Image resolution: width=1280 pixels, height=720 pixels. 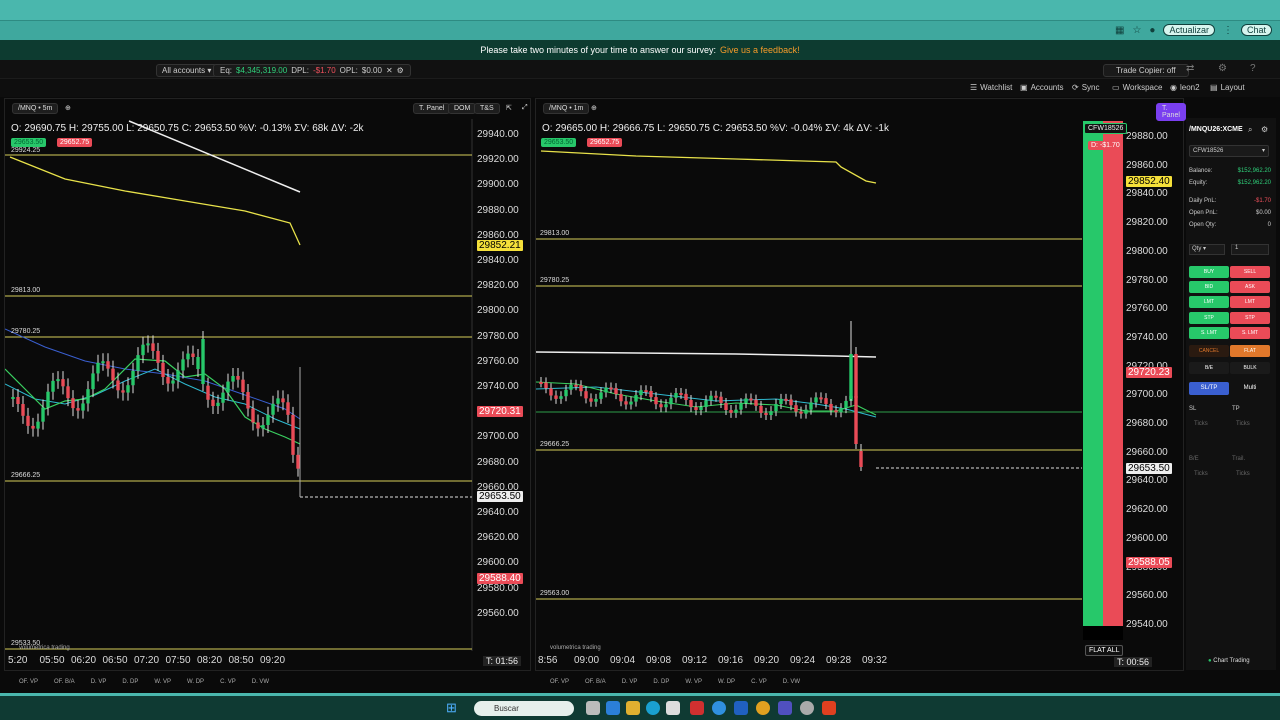 I want to click on survey-link: Give us a feedback!, so click(x=760, y=50).